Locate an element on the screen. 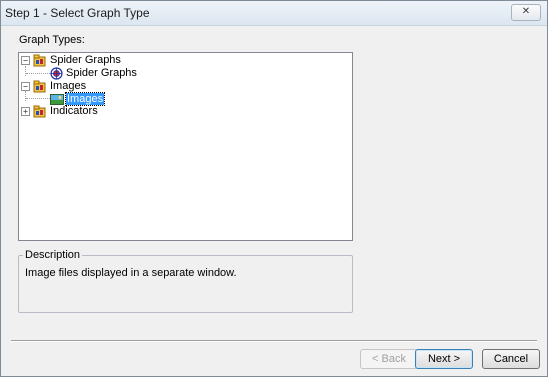 Image resolution: width=548 pixels, height=377 pixels. close-icon: ✕ is located at coordinates (526, 11).